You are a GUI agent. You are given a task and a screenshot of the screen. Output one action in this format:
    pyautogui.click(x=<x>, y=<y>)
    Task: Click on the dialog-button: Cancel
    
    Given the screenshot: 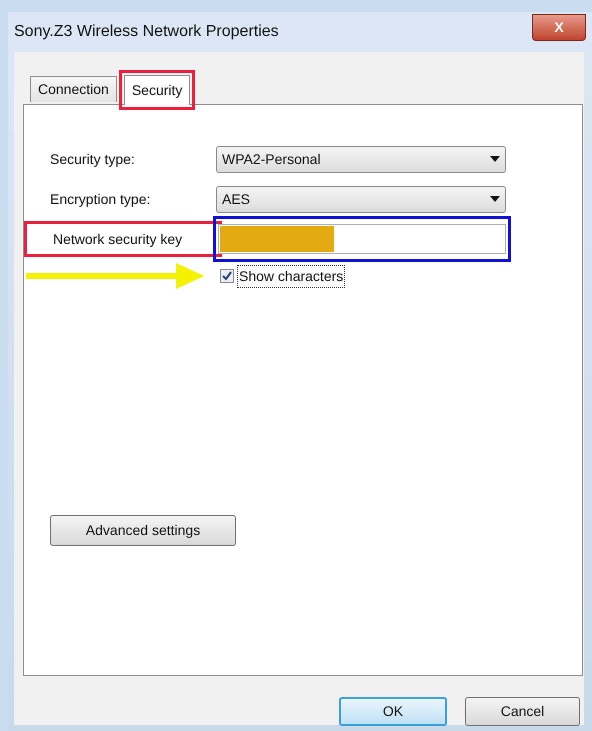 What is the action you would take?
    pyautogui.click(x=522, y=711)
    